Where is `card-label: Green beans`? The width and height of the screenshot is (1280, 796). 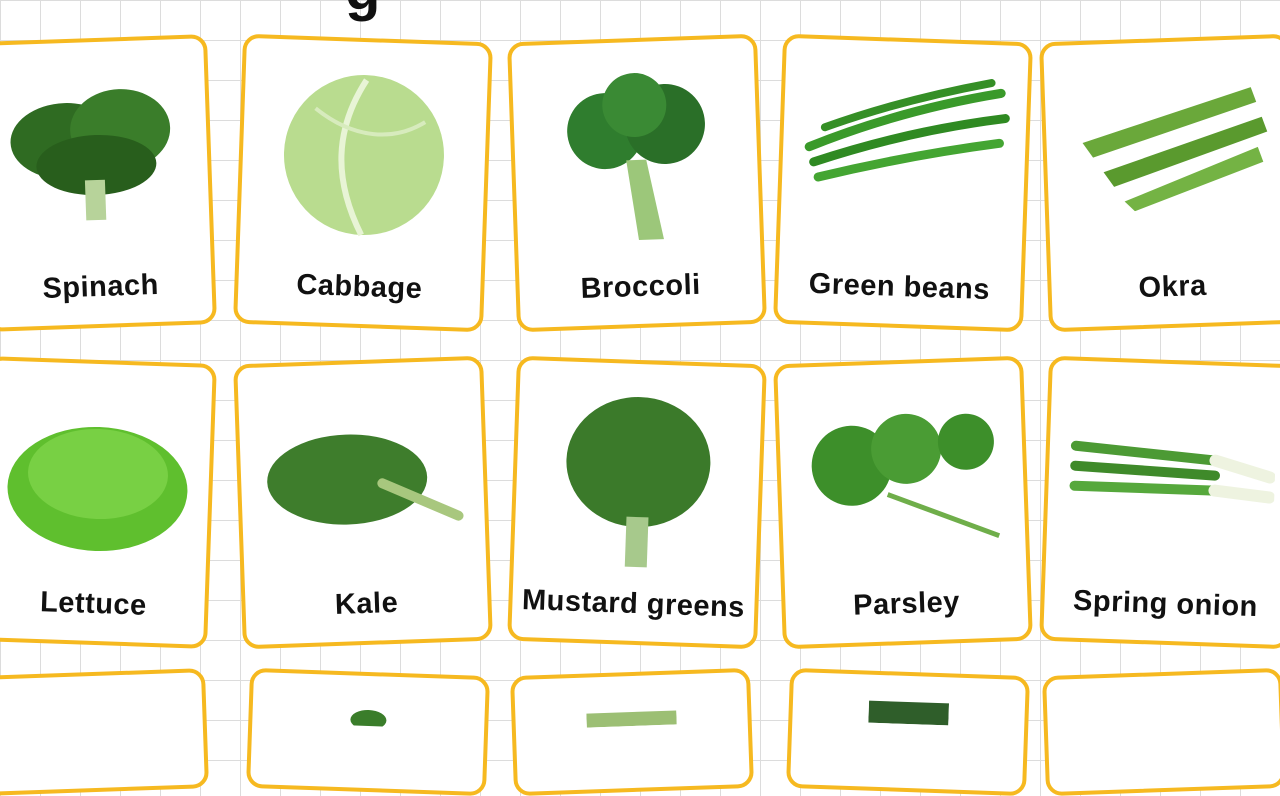 card-label: Green beans is located at coordinates (899, 287).